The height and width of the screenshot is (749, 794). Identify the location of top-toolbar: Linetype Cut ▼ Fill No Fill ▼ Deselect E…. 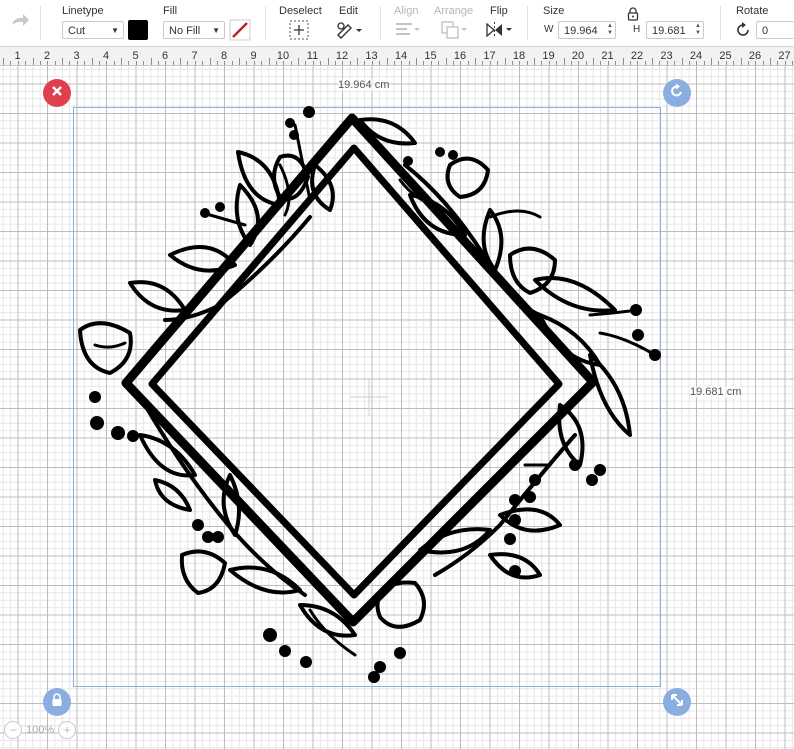
(397, 23).